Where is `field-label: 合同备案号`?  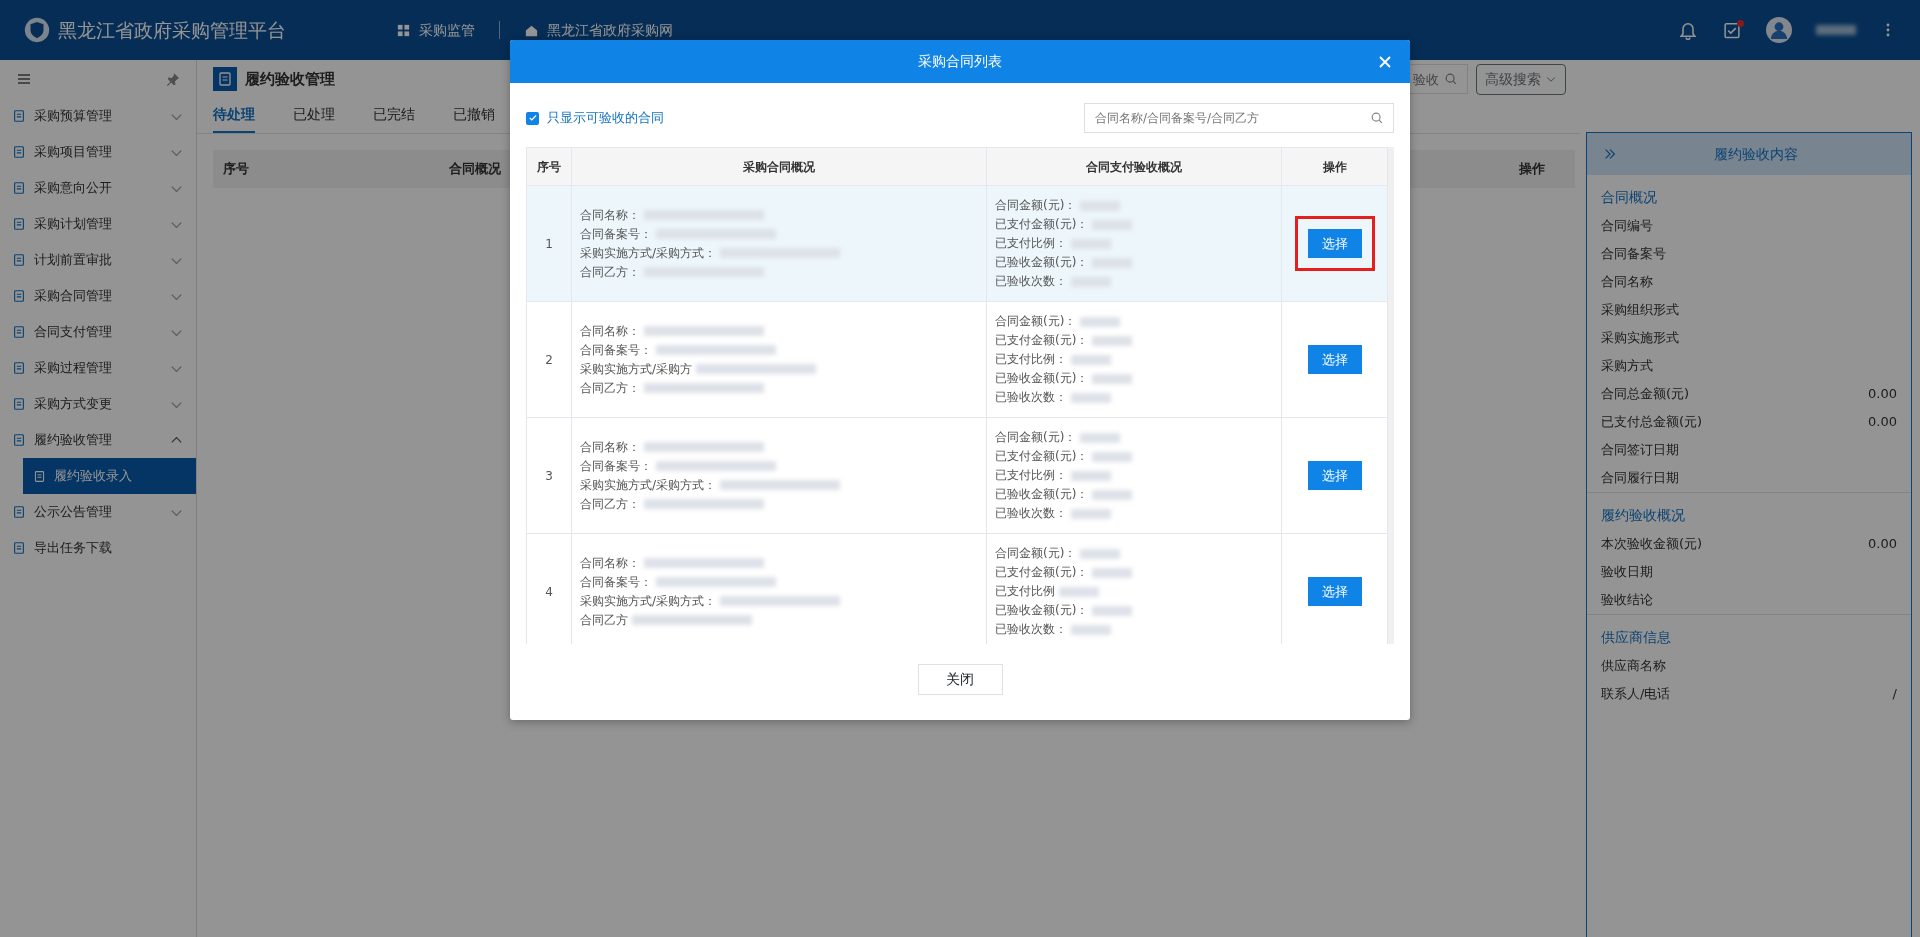
field-label: 合同备案号 is located at coordinates (1633, 254).